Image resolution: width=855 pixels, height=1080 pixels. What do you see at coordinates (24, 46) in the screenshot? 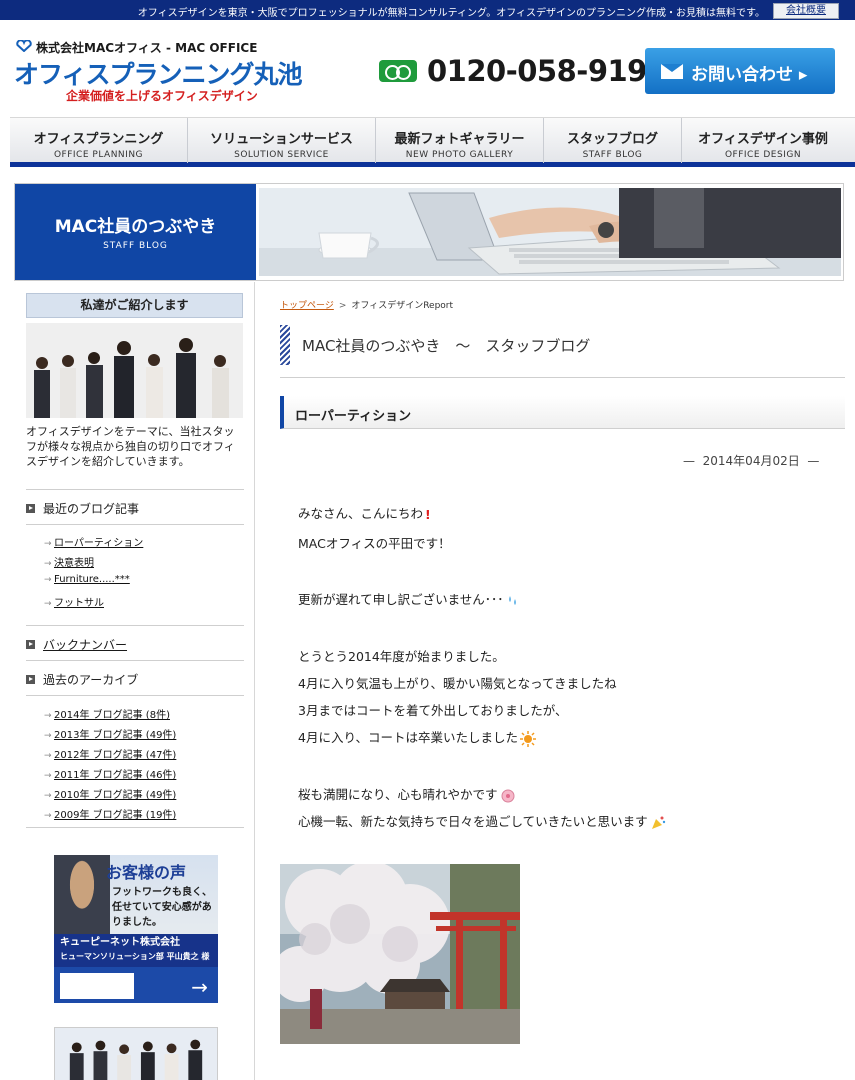
I see `heart-logo-icon` at bounding box center [24, 46].